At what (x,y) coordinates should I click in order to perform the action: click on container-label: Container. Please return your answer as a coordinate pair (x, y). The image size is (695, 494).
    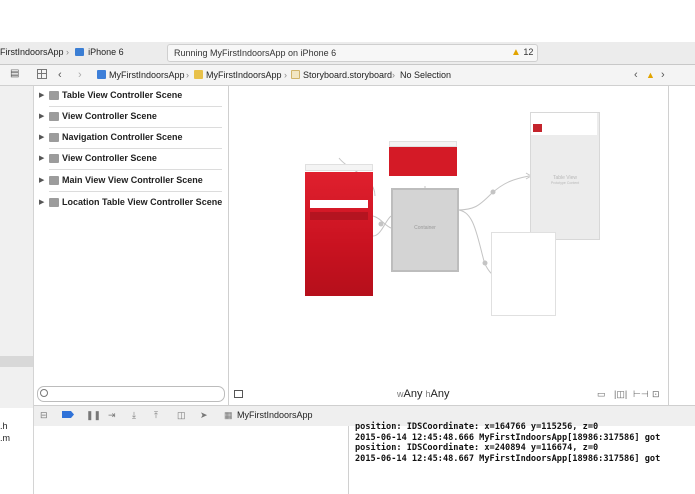
    Looking at the image, I should click on (425, 228).